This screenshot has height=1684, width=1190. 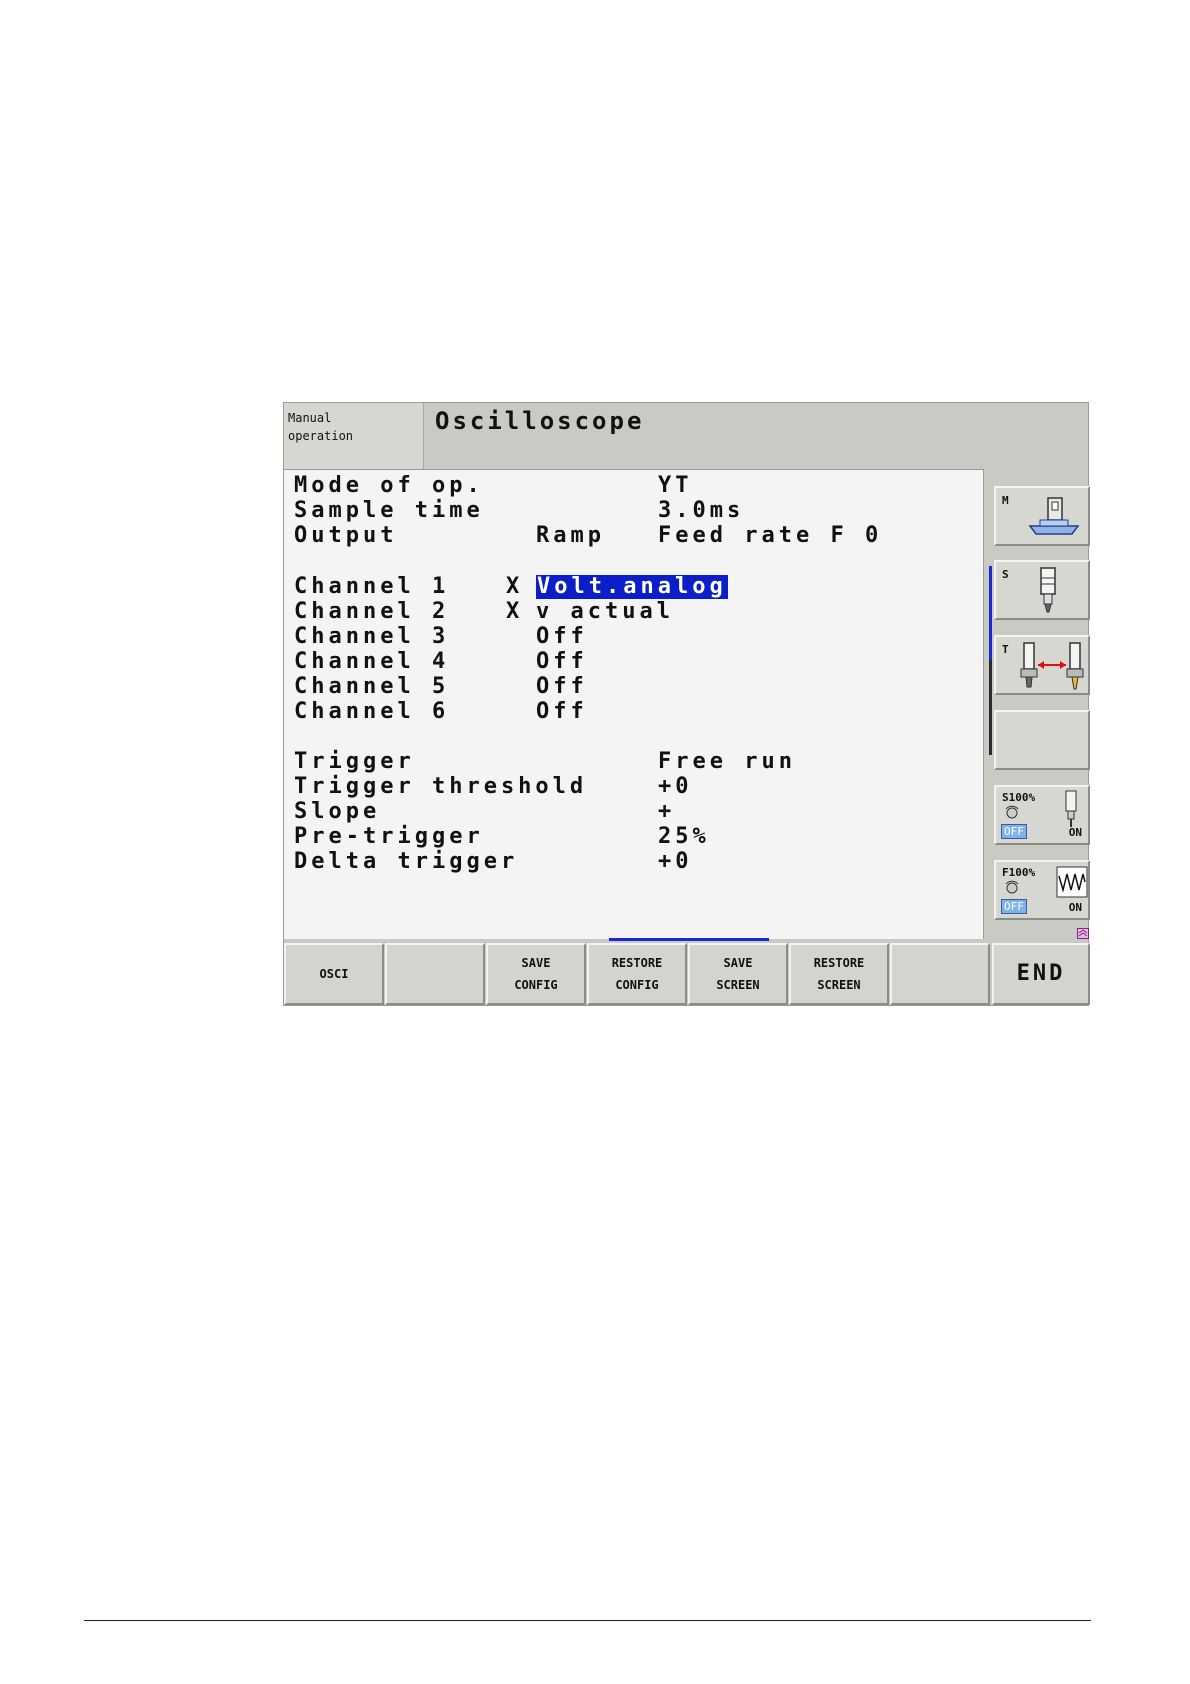 What do you see at coordinates (500, 837) in the screenshot?
I see `pre-trigger-row: Pre-trigger 25%` at bounding box center [500, 837].